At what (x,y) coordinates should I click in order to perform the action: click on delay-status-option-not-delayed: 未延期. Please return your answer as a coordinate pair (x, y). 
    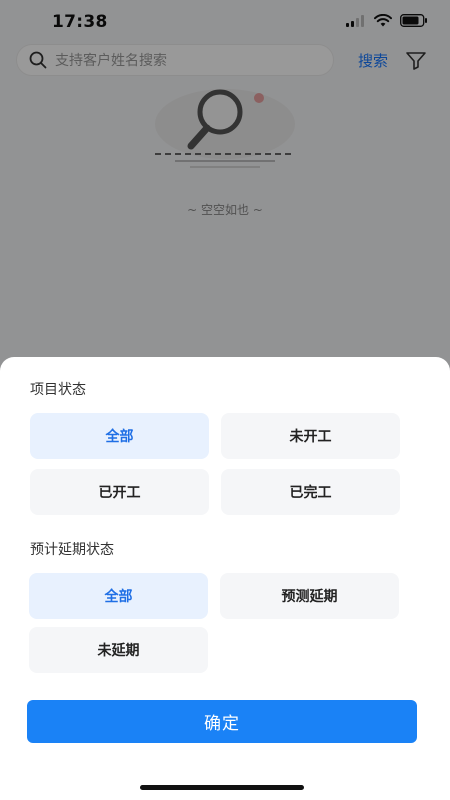
    Looking at the image, I should click on (118, 650).